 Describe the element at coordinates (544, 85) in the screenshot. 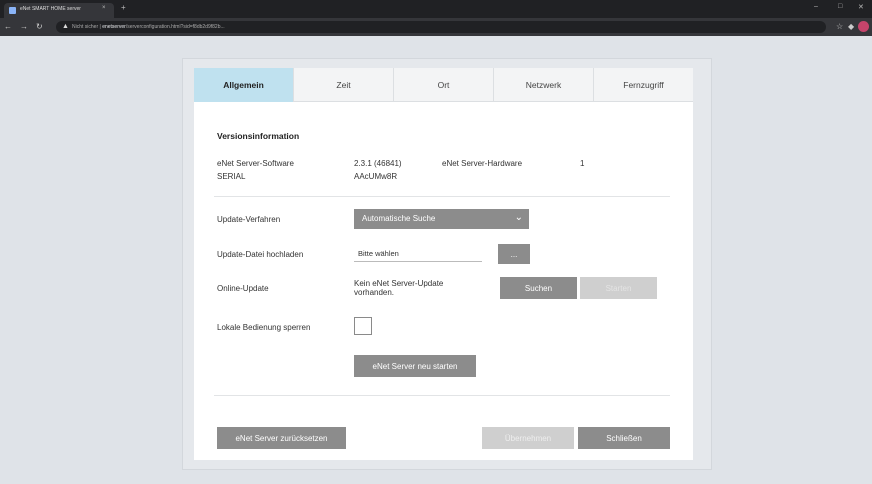

I see `tab-netzwerk: Netzwerk` at that location.